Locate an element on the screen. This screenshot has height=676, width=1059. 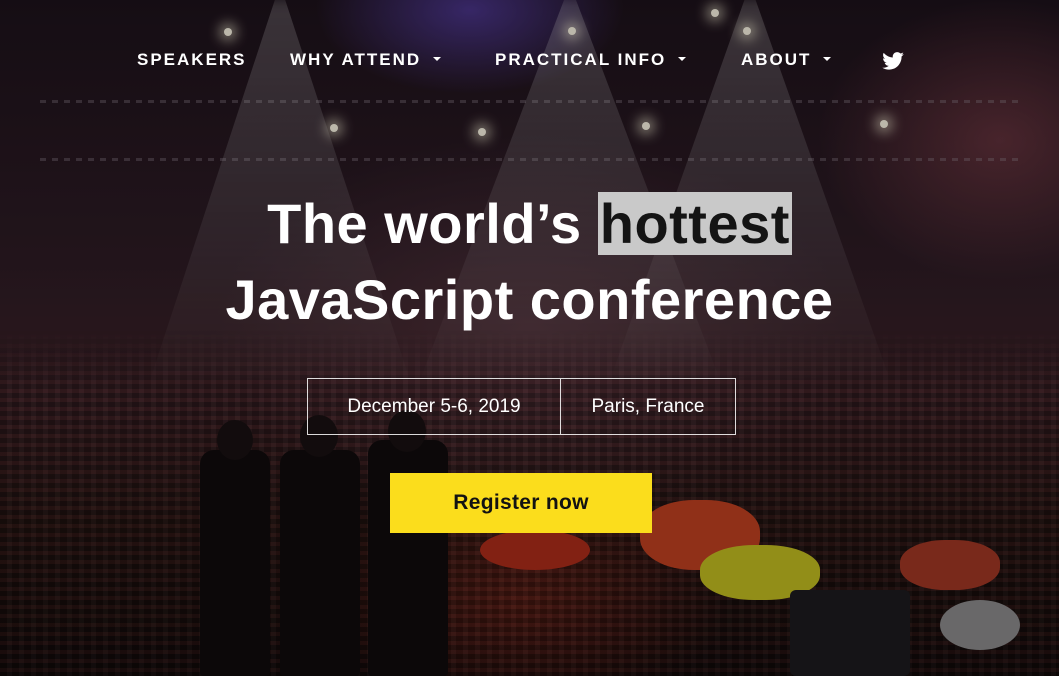
headline-prefix: The world’s is located at coordinates (432, 223).